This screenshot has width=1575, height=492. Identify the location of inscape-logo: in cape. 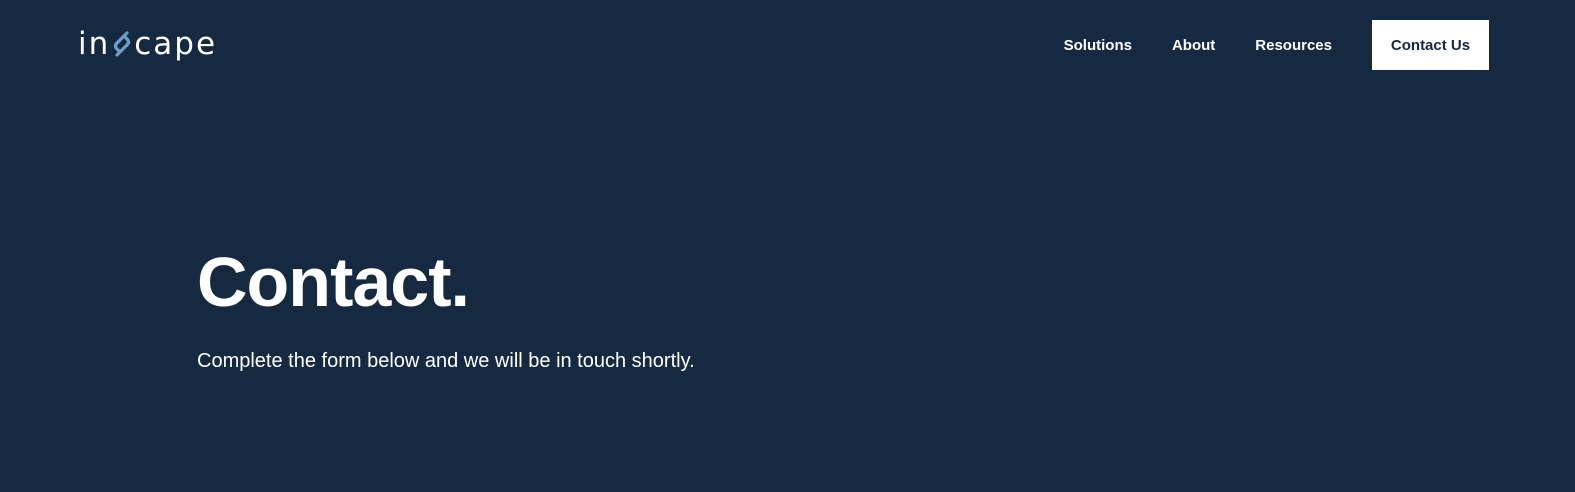
(148, 44).